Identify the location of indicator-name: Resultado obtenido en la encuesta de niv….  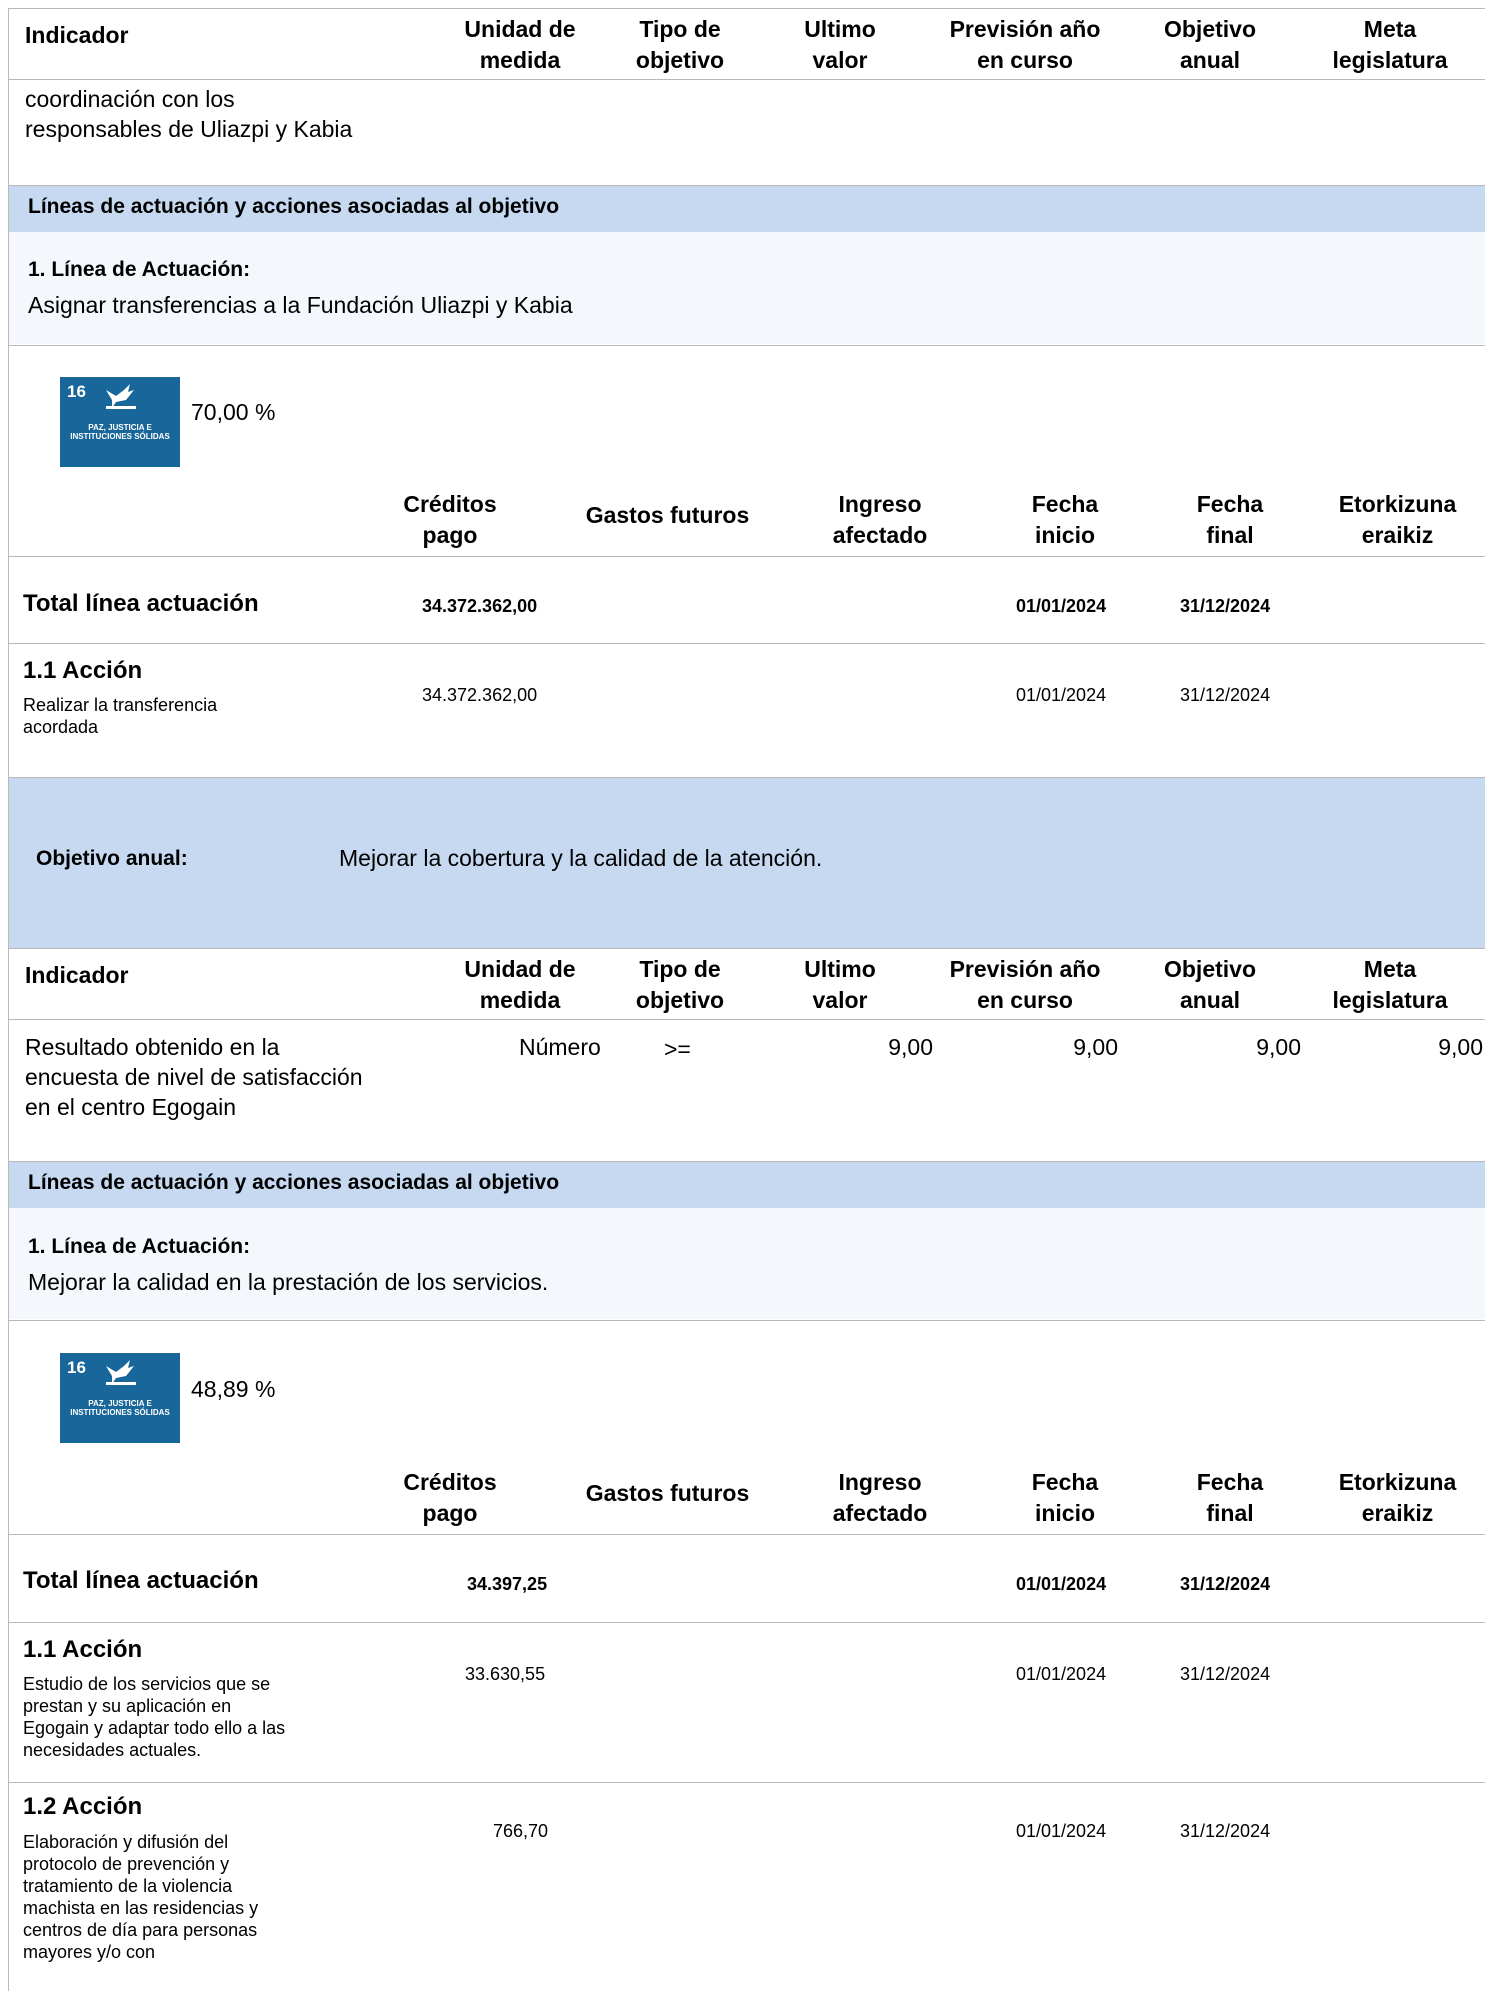
(194, 1077).